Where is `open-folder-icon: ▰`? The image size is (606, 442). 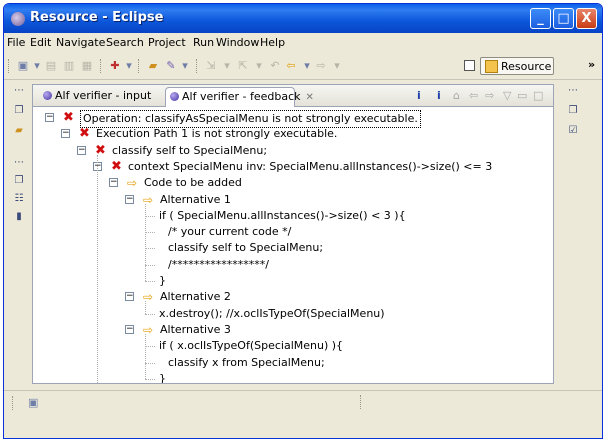 open-folder-icon: ▰ is located at coordinates (153, 66).